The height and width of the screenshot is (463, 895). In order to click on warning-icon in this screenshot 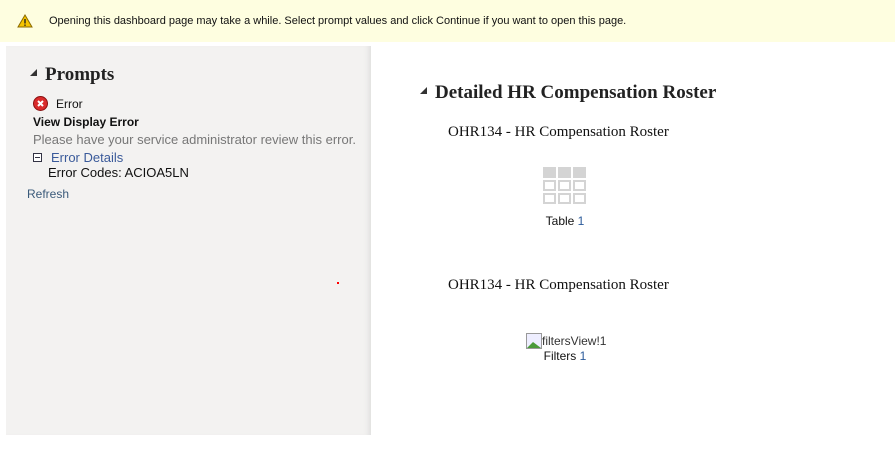, I will do `click(25, 21)`.